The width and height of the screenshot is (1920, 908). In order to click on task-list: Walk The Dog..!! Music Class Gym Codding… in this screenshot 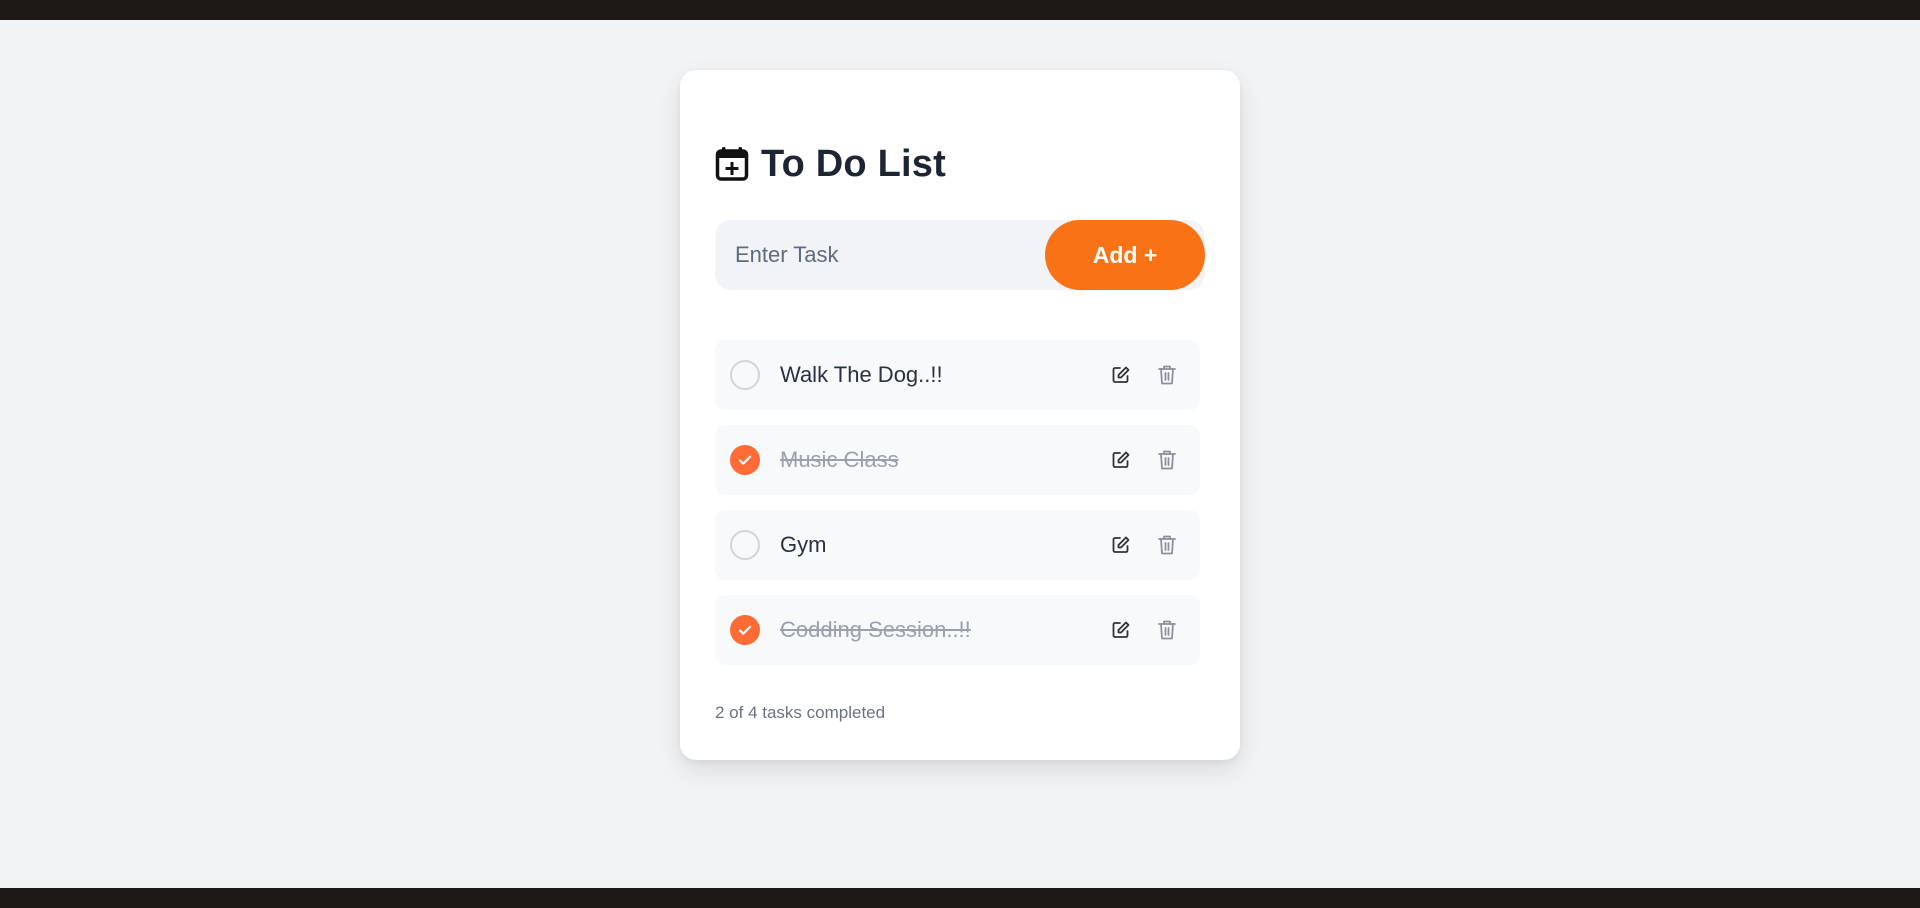, I will do `click(957, 510)`.